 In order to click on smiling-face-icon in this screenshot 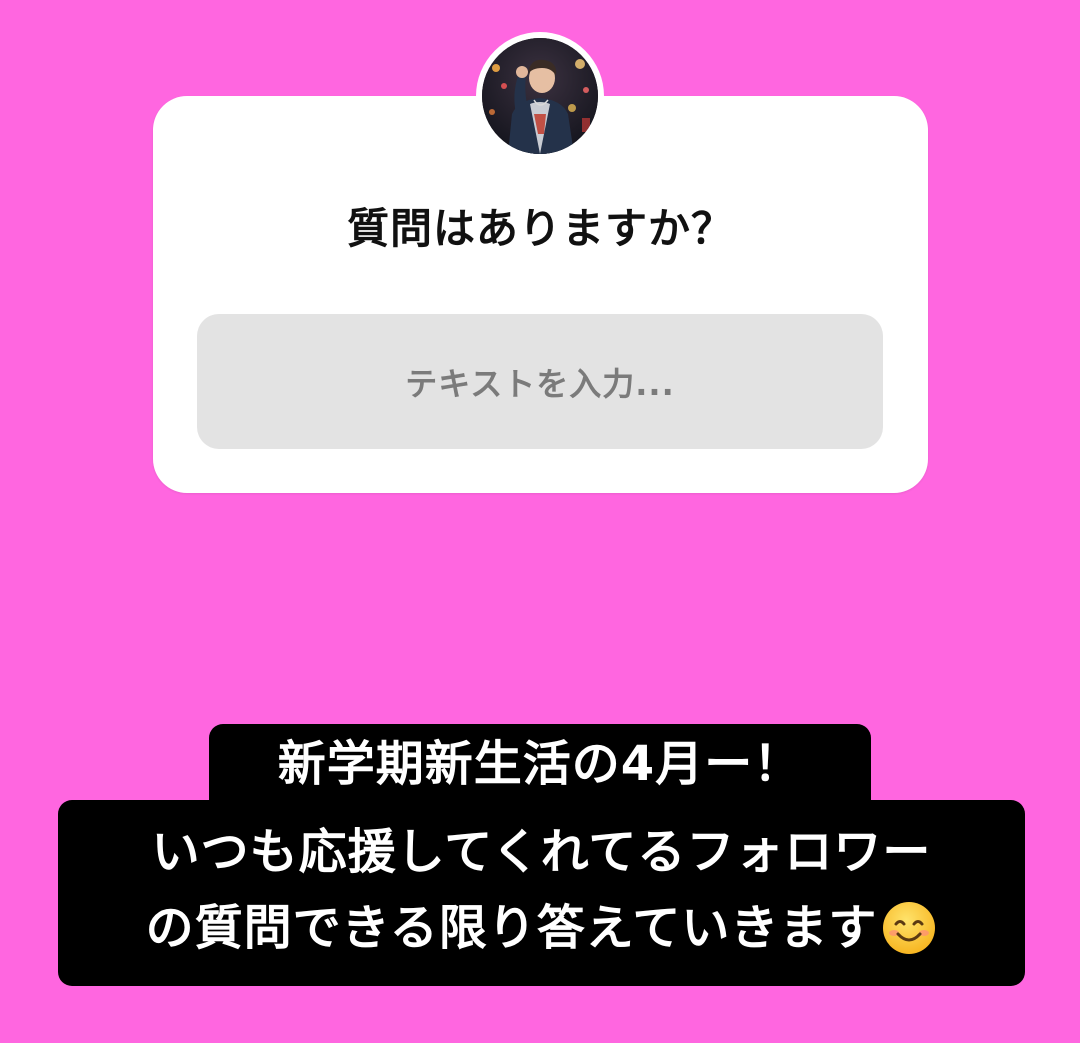, I will do `click(909, 928)`.